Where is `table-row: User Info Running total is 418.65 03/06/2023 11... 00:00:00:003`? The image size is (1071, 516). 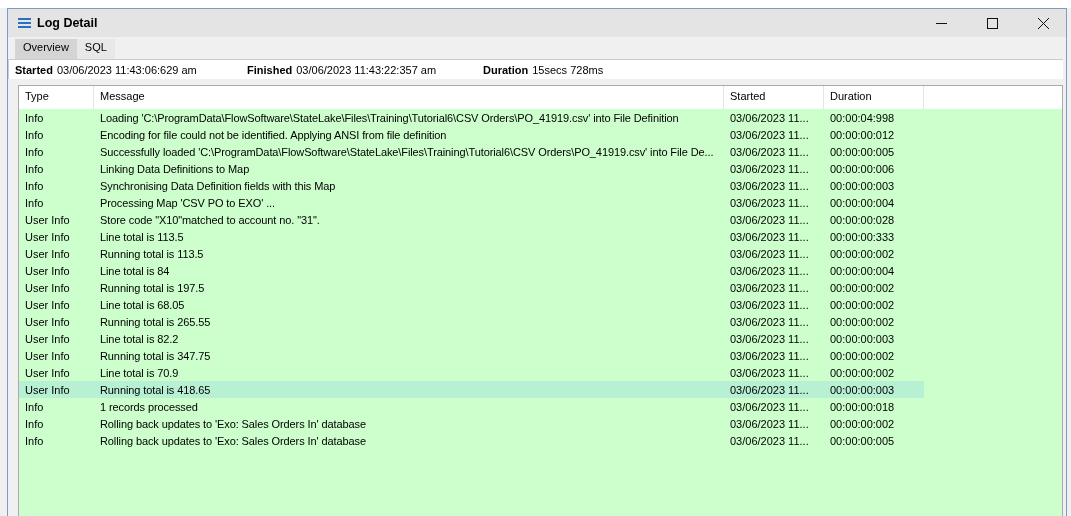 table-row: User Info Running total is 418.65 03/06/2023 11... 00:00:00:003 is located at coordinates (471, 389).